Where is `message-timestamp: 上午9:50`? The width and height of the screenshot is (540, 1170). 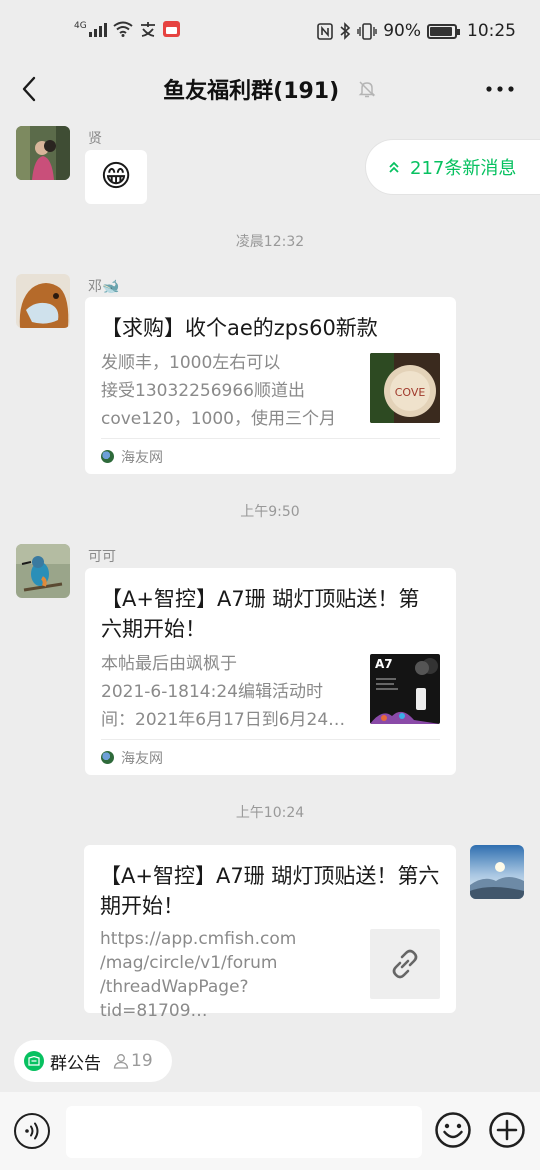 message-timestamp: 上午9:50 is located at coordinates (270, 512).